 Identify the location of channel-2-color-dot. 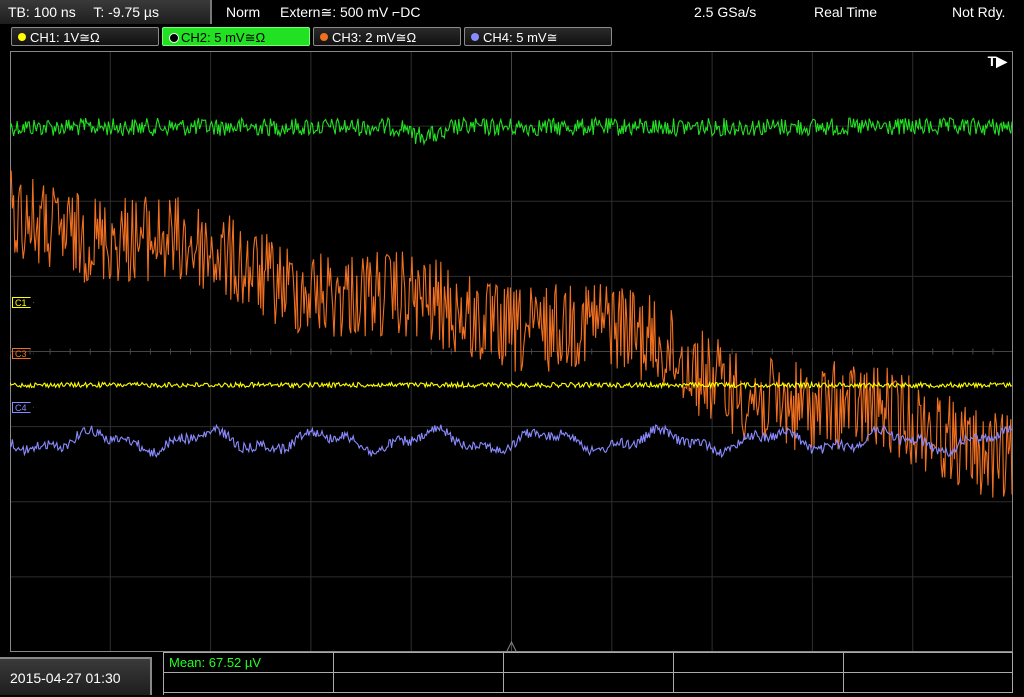
(174, 38).